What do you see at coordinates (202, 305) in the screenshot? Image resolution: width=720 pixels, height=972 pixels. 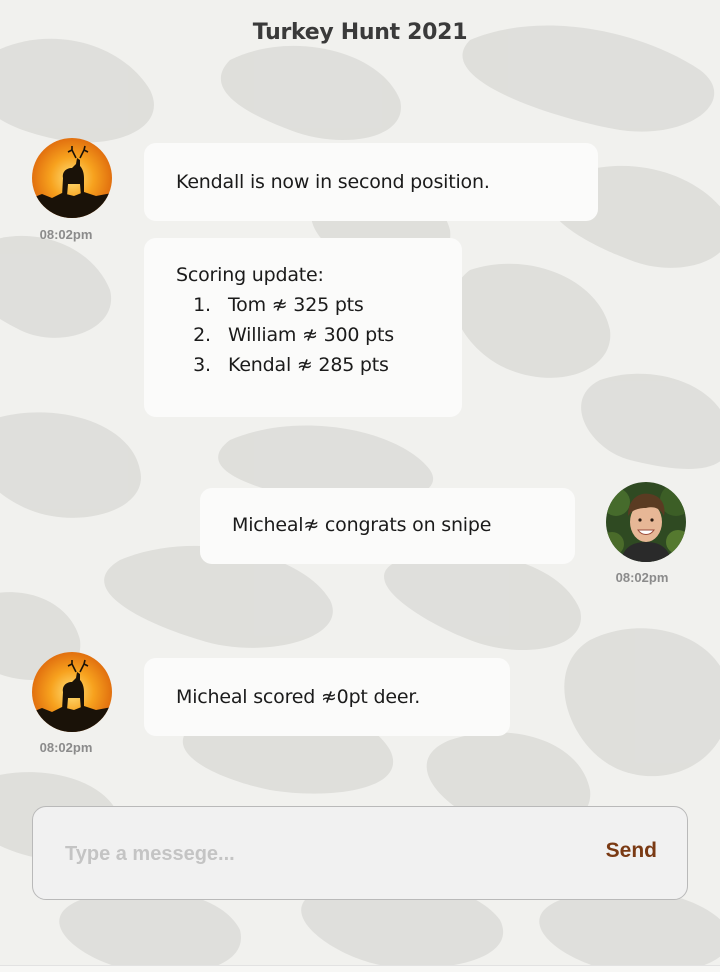 I see `list-number: 1.` at bounding box center [202, 305].